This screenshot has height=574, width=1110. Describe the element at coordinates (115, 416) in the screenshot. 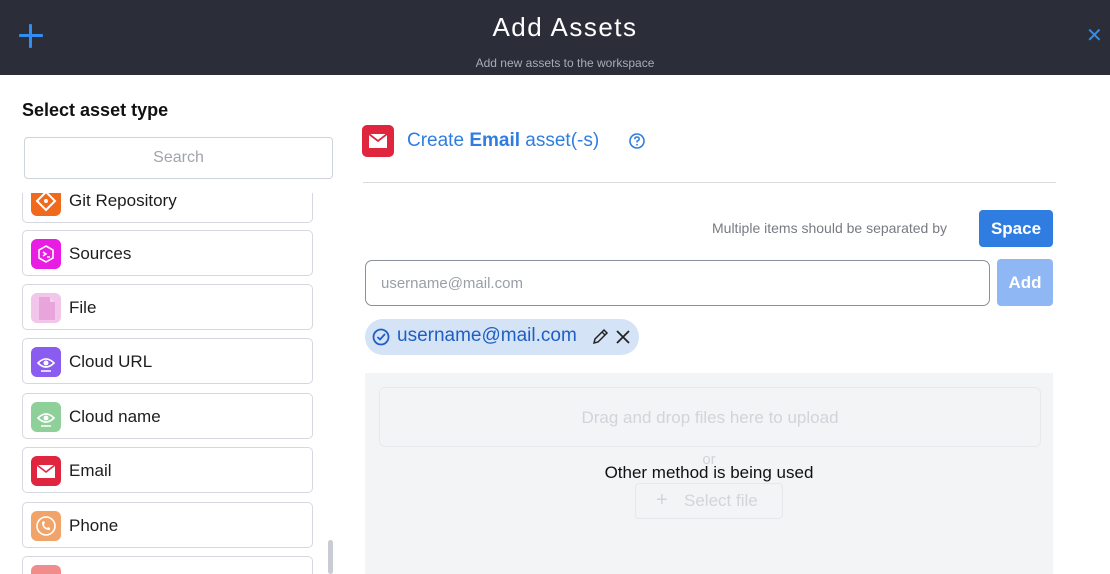

I see `asset-item-label: Cloud name` at that location.